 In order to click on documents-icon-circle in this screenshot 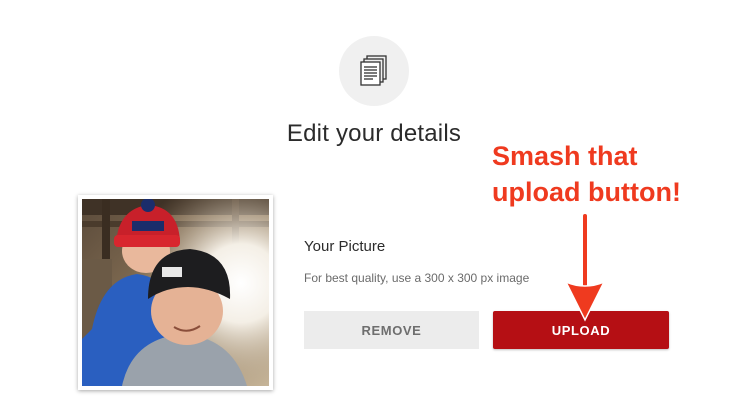, I will do `click(374, 71)`.